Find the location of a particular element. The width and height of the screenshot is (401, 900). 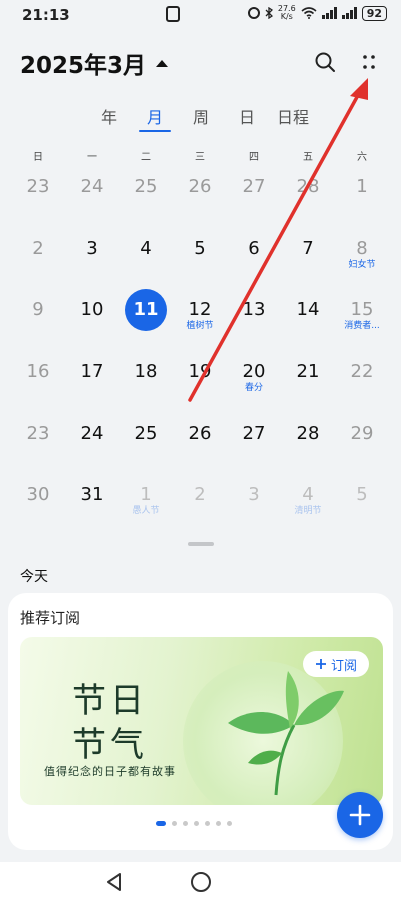

day-cell: 4 清明节 is located at coordinates (308, 505).